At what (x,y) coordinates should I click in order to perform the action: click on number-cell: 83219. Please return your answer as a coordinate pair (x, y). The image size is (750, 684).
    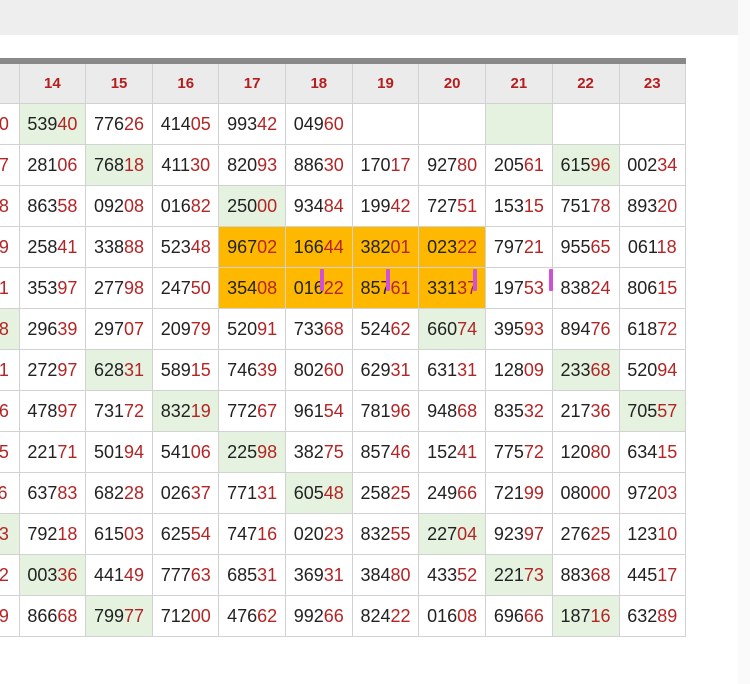
    Looking at the image, I should click on (186, 411).